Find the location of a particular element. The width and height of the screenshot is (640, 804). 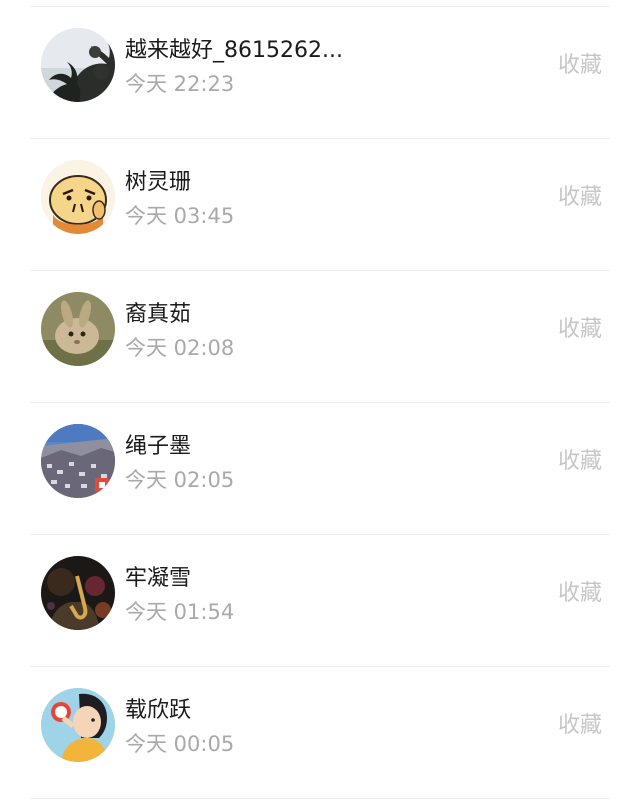

message-time: 今天 00:05 is located at coordinates (180, 744).